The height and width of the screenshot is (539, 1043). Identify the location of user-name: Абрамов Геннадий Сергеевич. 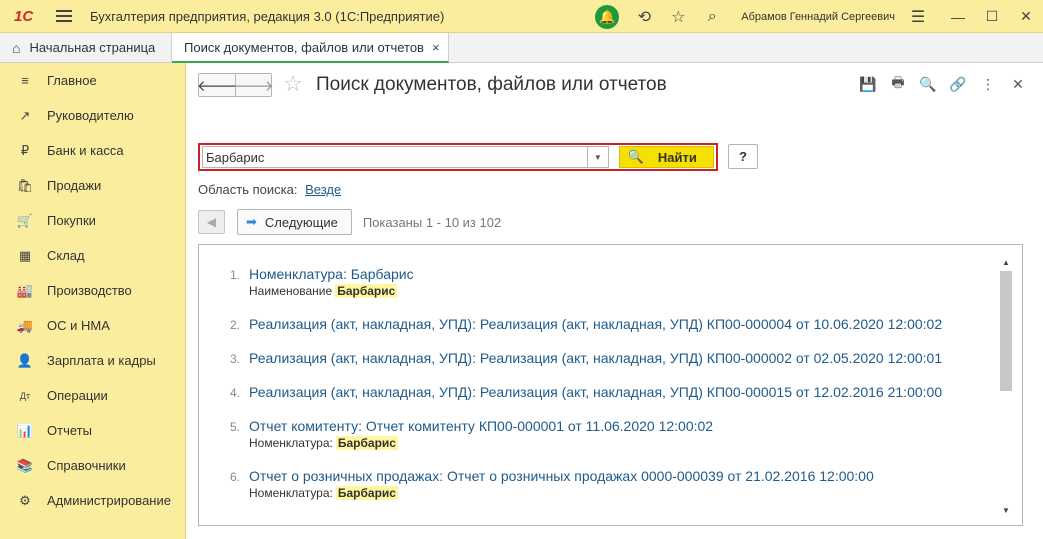
(818, 17).